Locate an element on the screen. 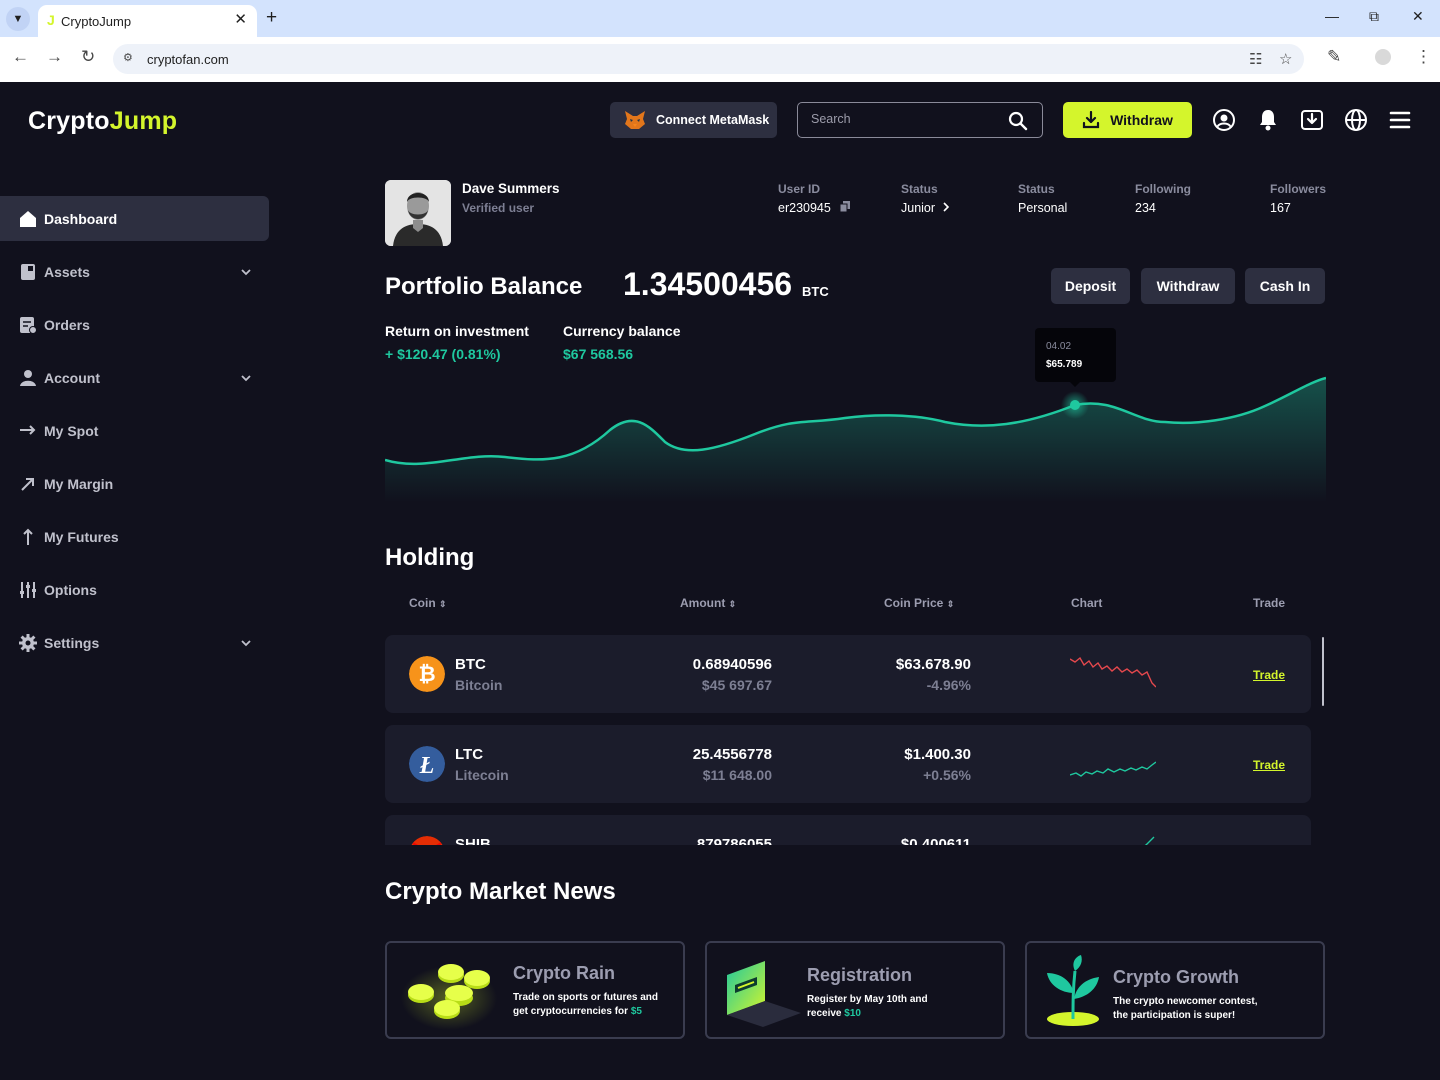 The height and width of the screenshot is (1080, 1440). browser-tab-bar: ▼ J CryptoJump ✕ + — ⧉ ✕ is located at coordinates (720, 18).